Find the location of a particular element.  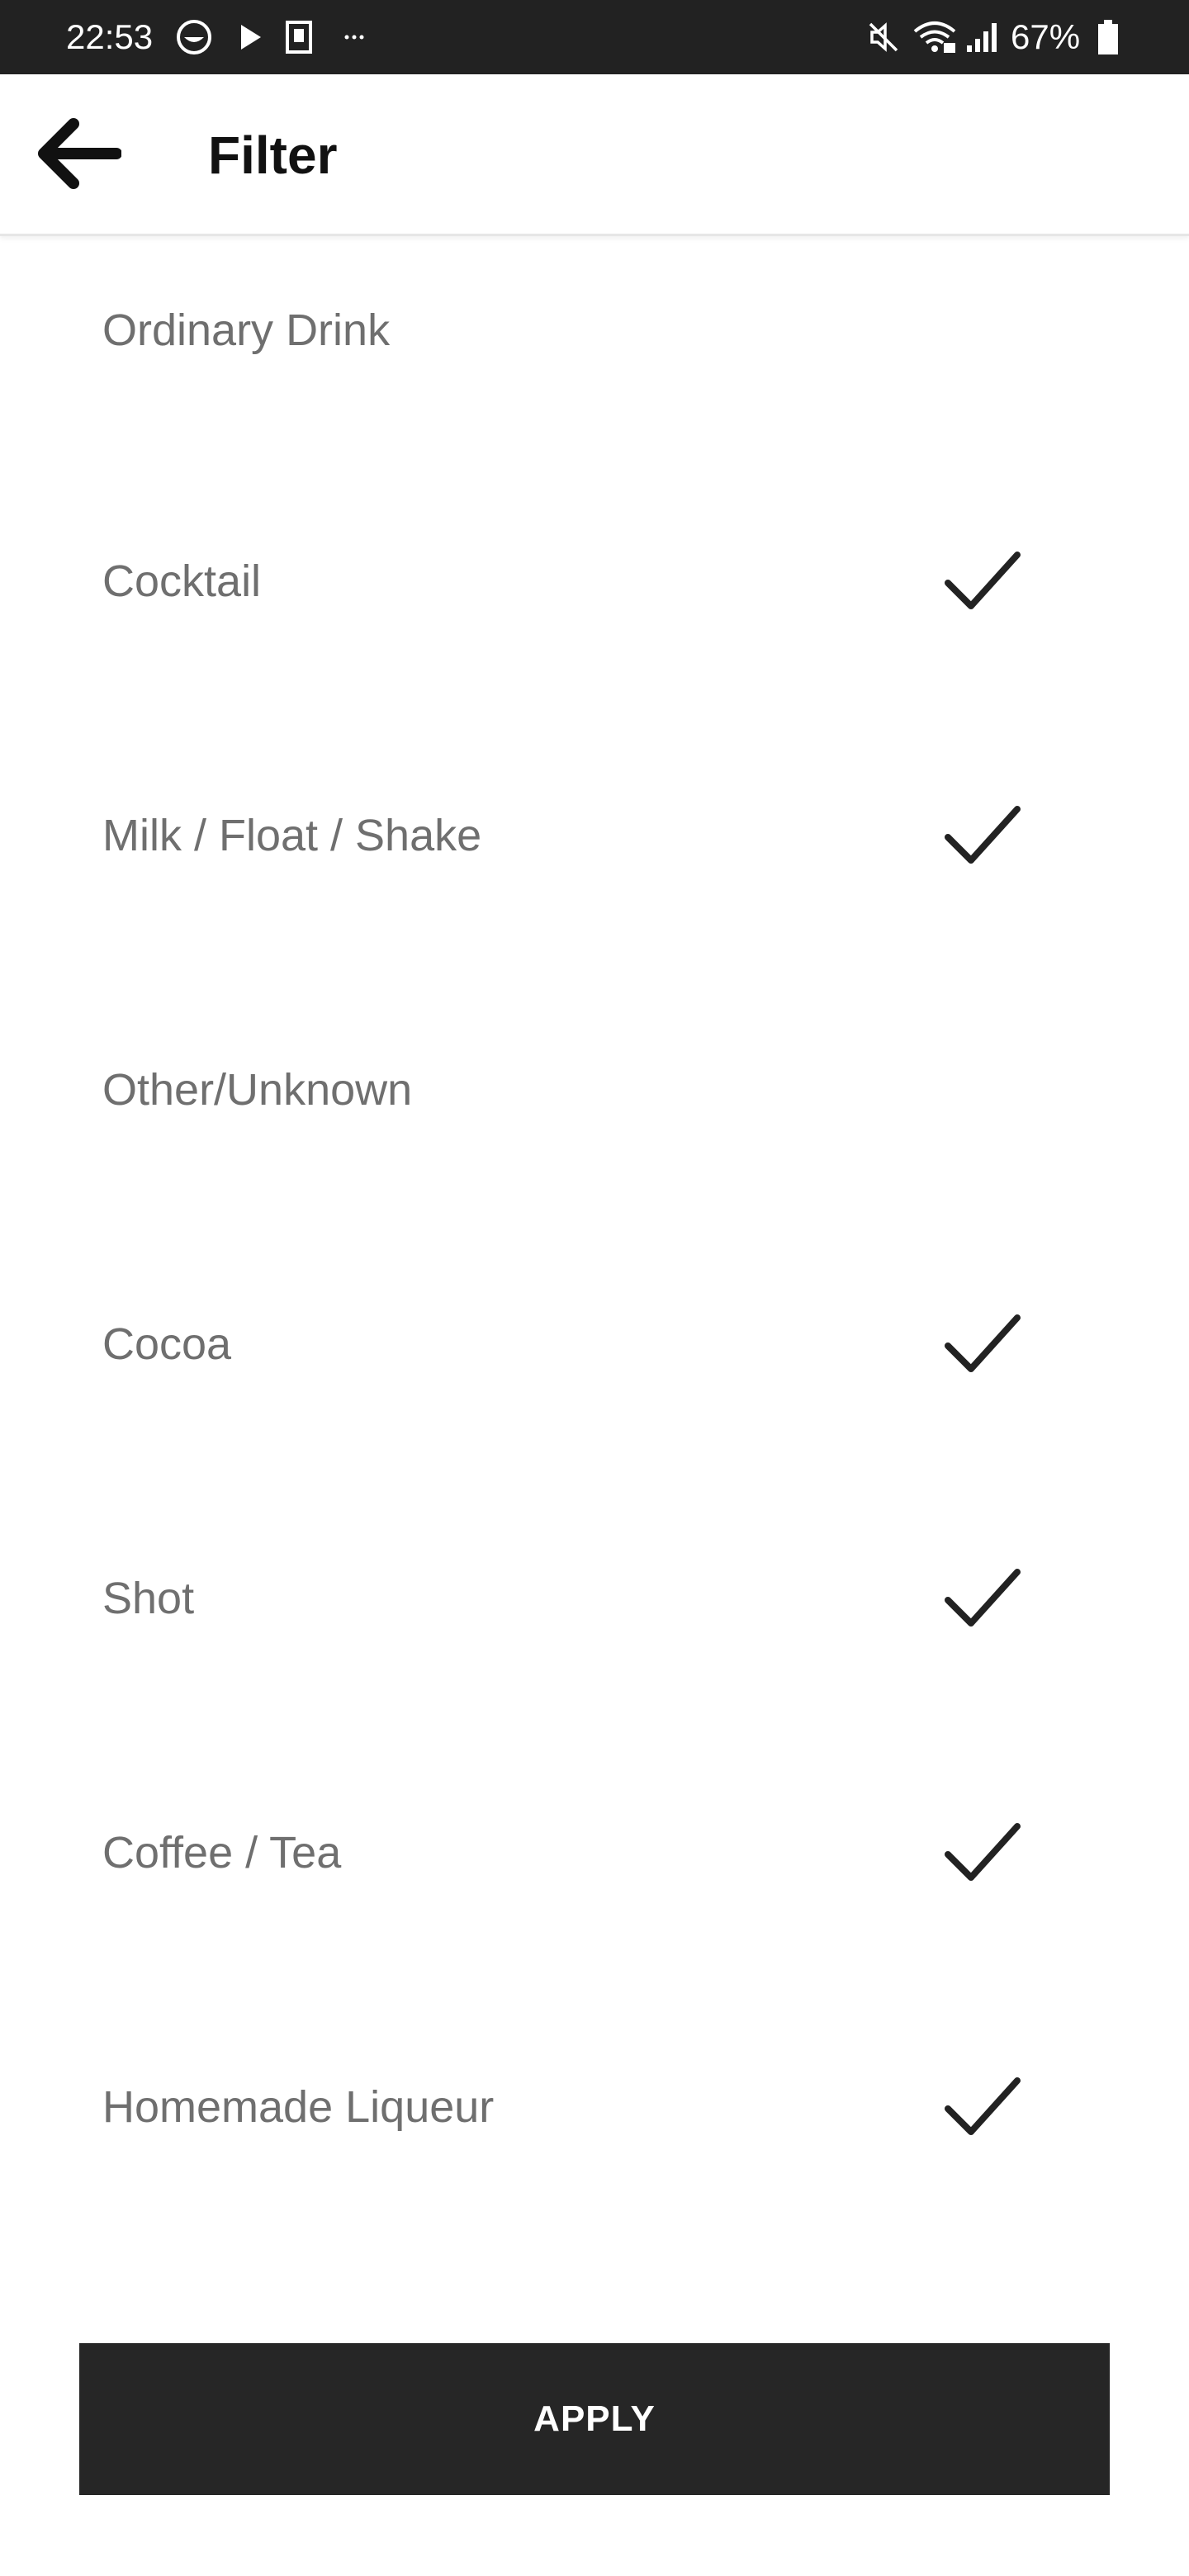

back-button is located at coordinates (78, 153).